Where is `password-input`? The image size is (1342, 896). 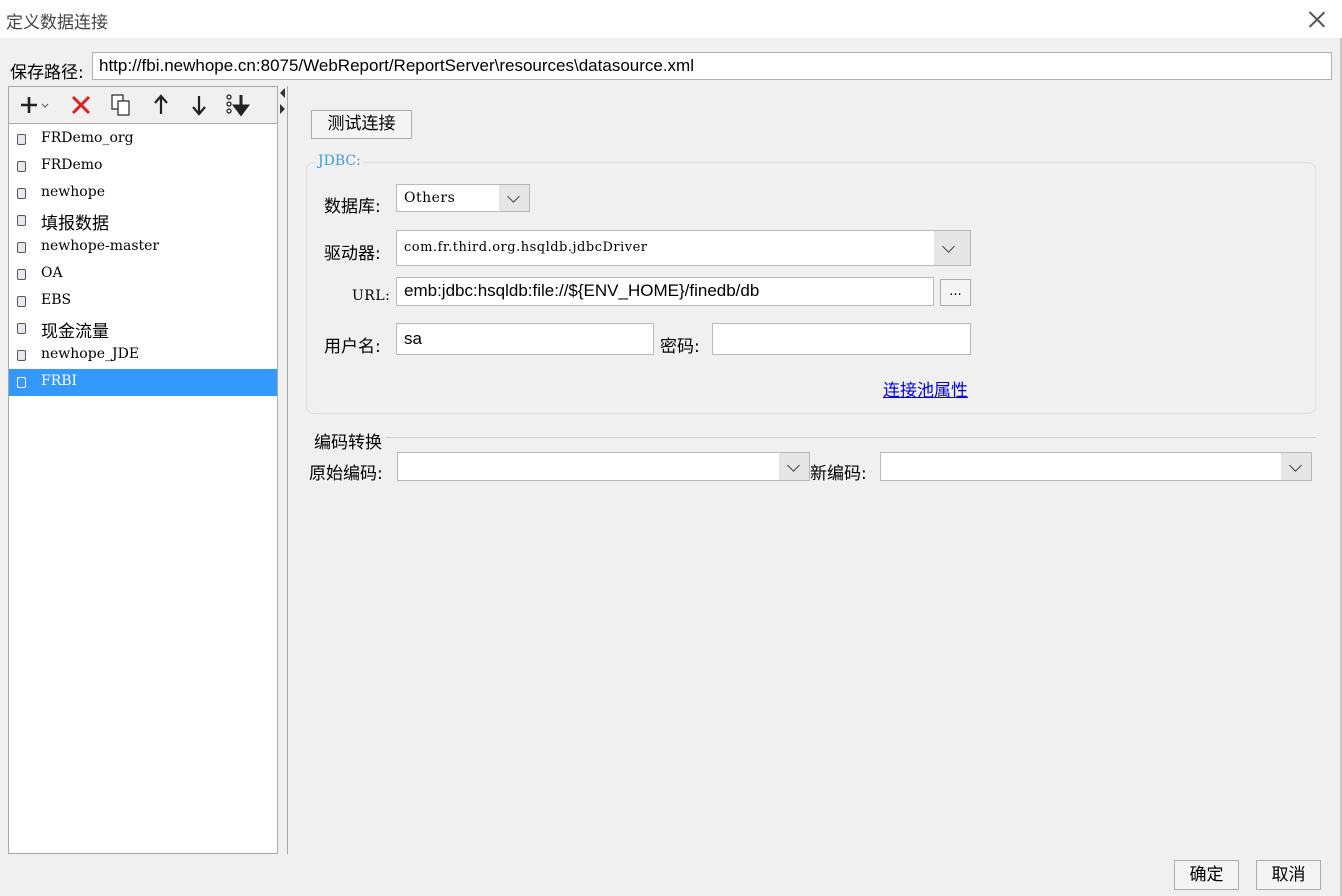
password-input is located at coordinates (841, 339).